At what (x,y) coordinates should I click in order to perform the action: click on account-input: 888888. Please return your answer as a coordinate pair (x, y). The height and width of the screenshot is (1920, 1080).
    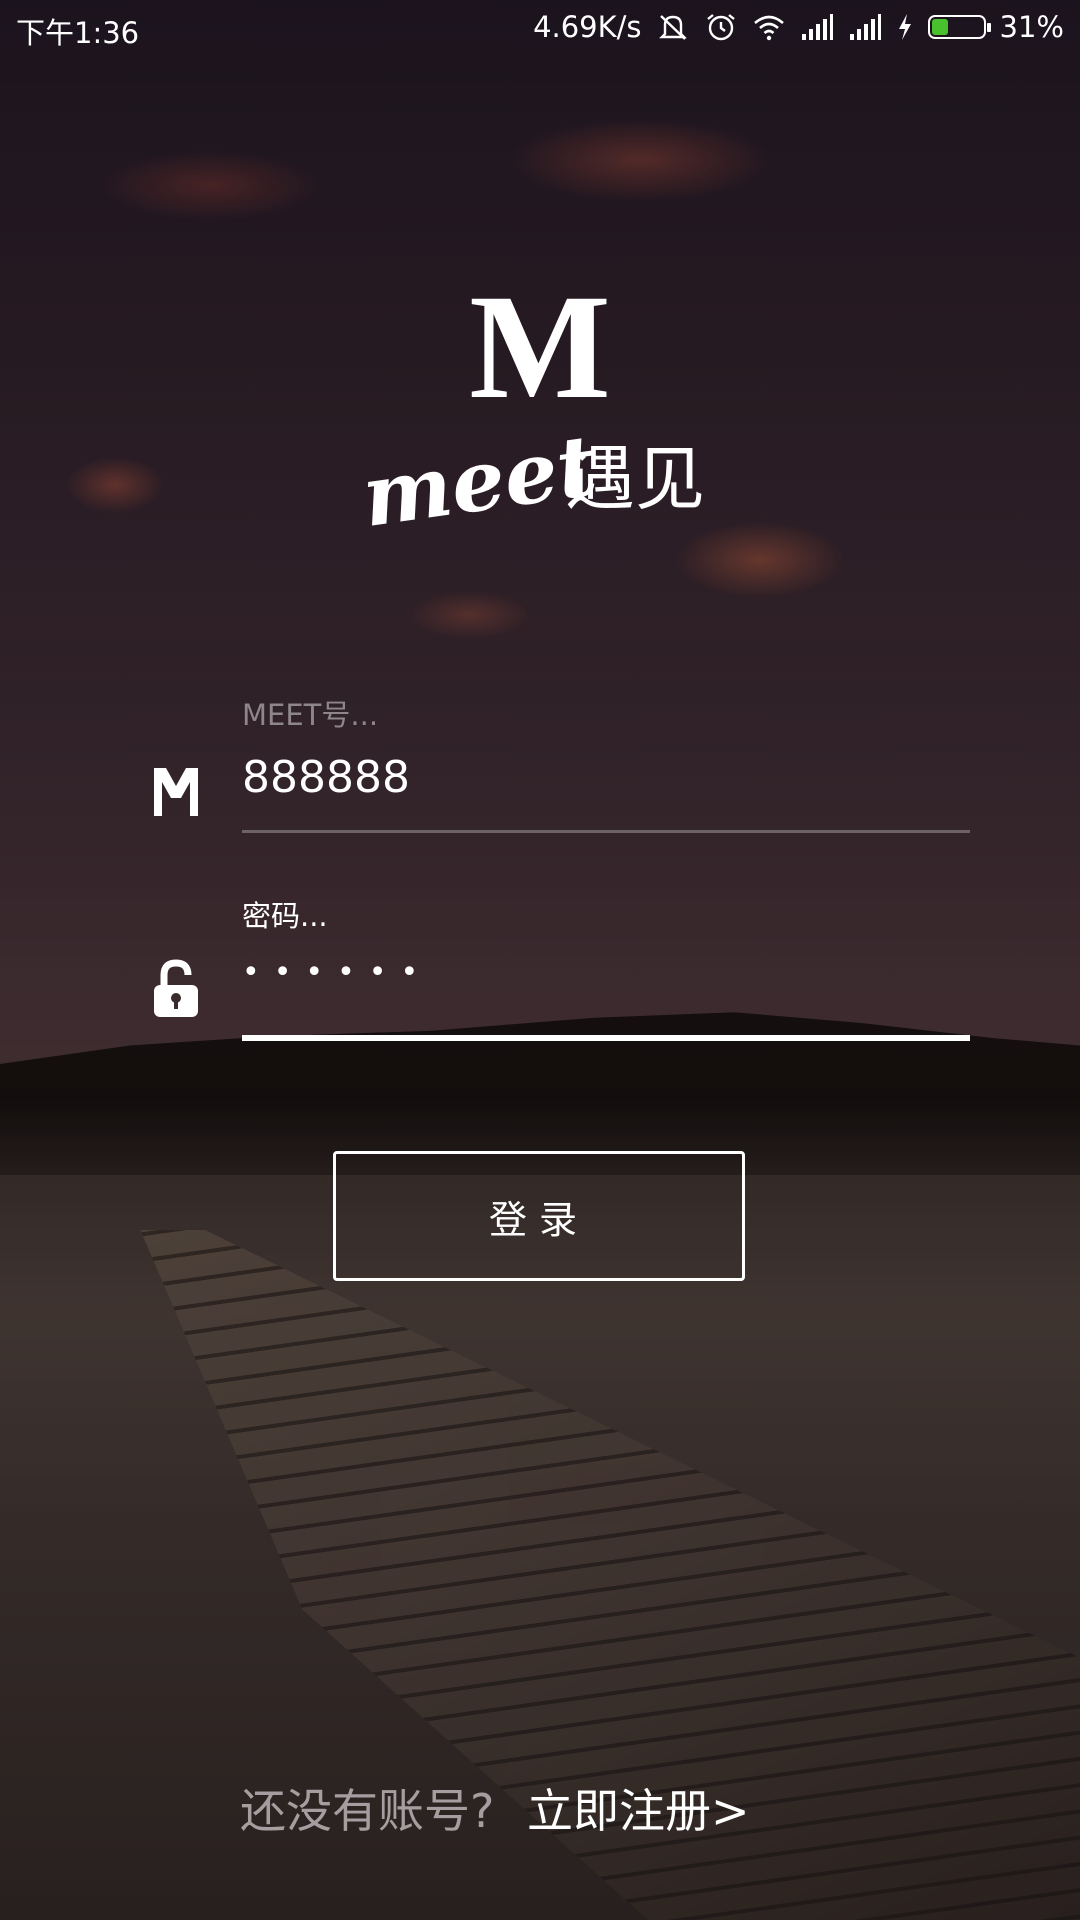
    Looking at the image, I should click on (326, 777).